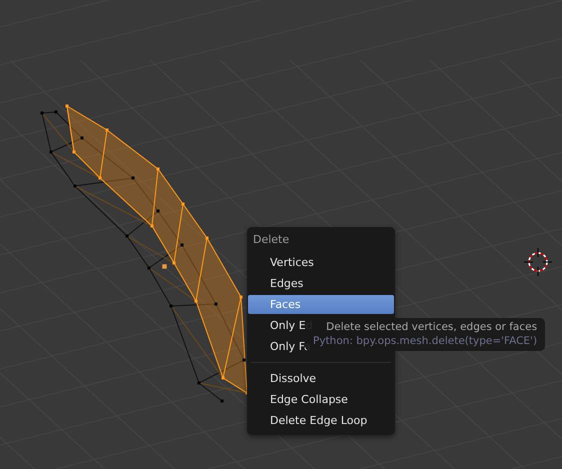 The image size is (562, 469). I want to click on menu-item: Edge Collapse, so click(321, 399).